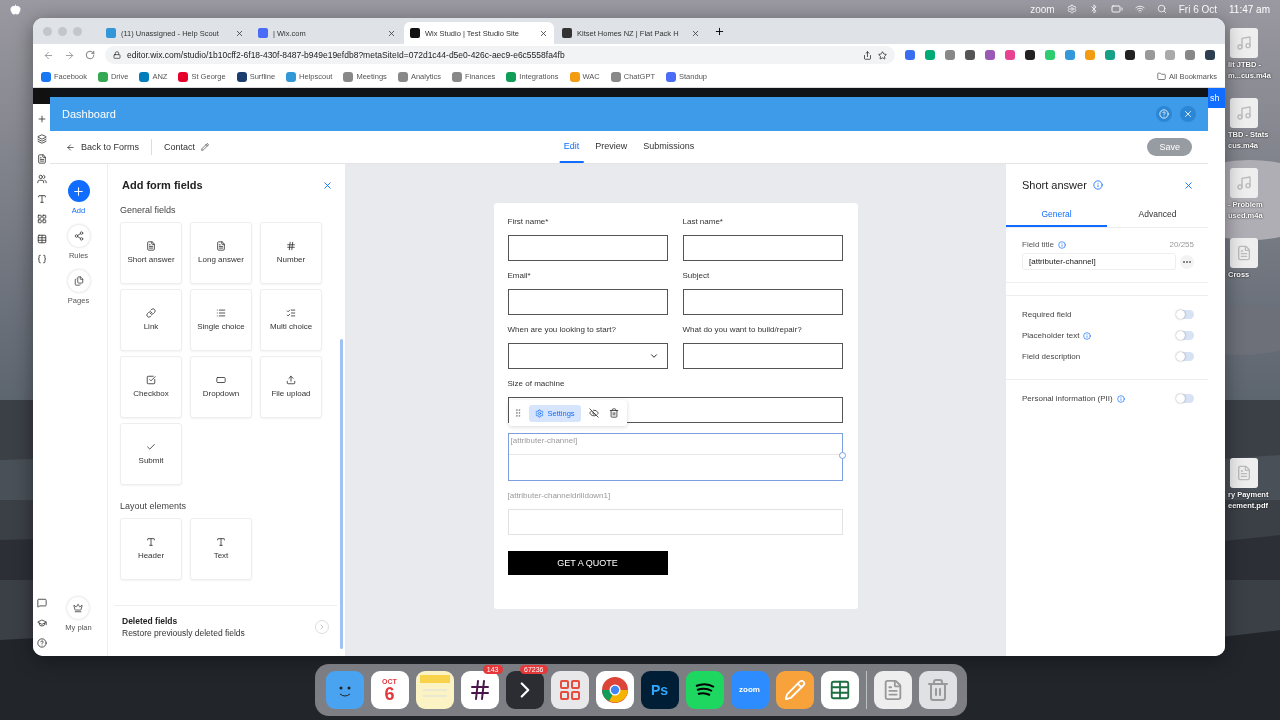  Describe the element at coordinates (937, 690) in the screenshot. I see `trash-icon` at that location.